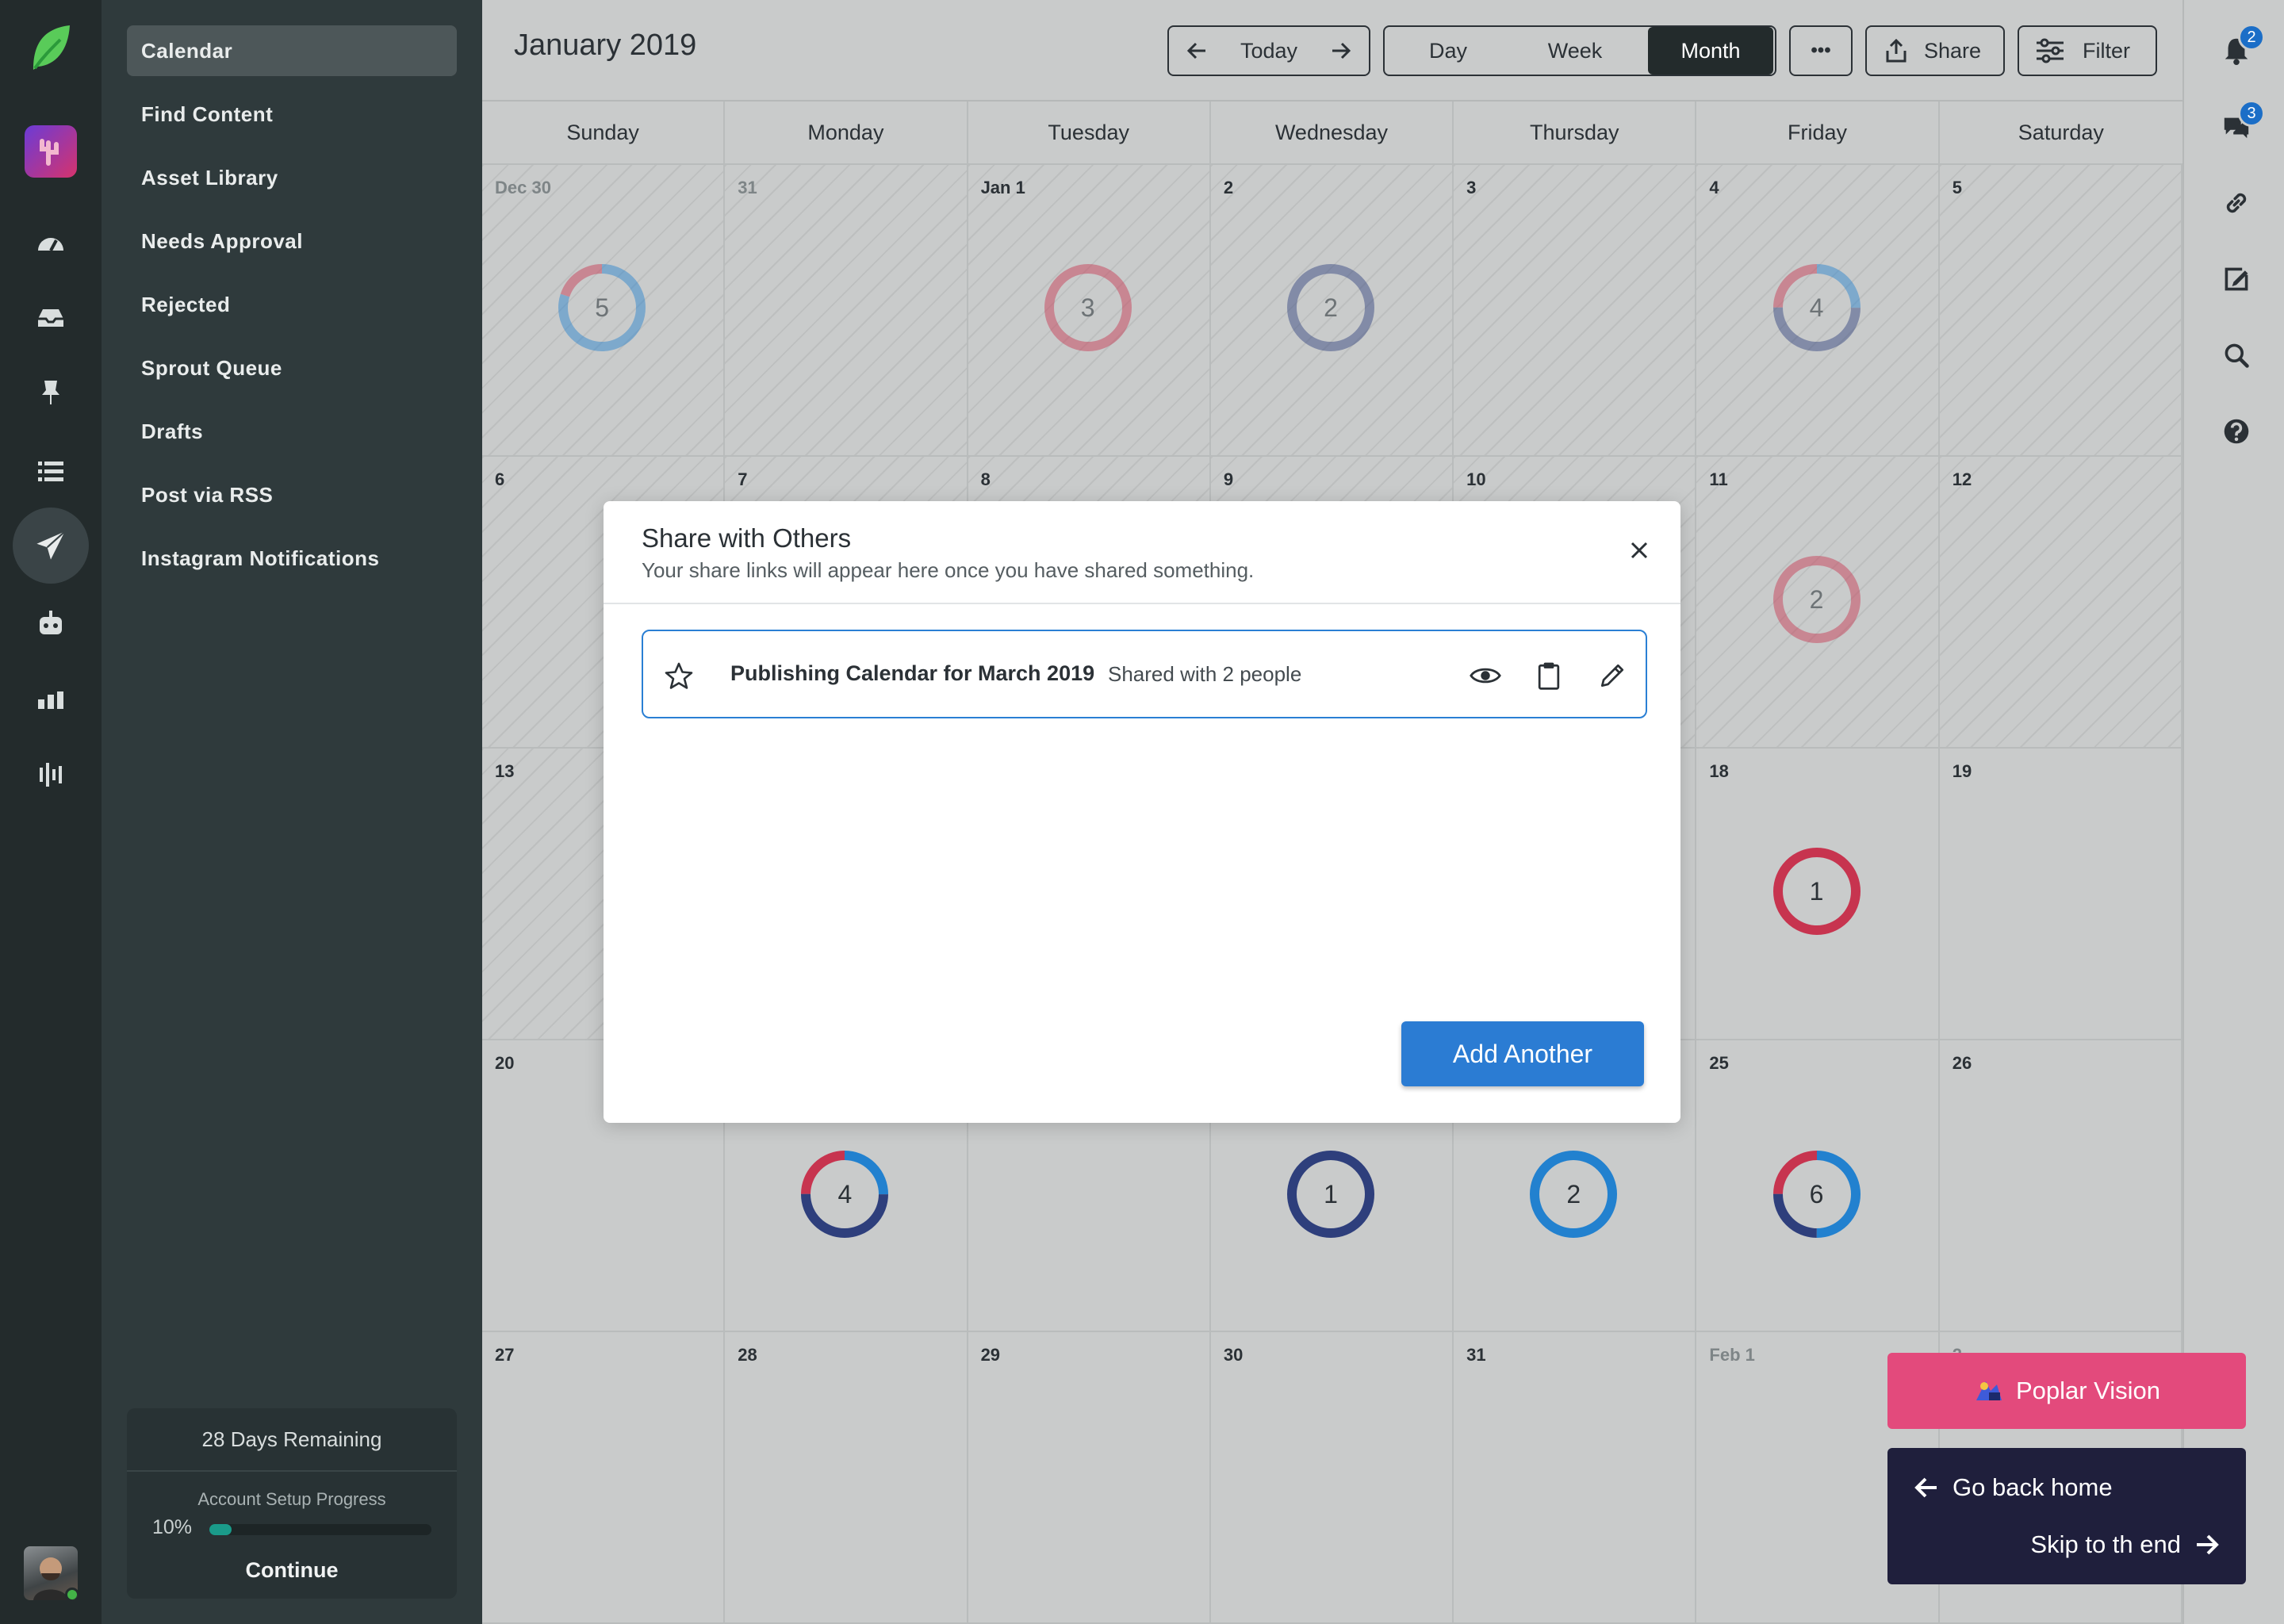 The height and width of the screenshot is (1624, 2284). Describe the element at coordinates (1817, 1194) in the screenshot. I see `post-count-donut: 6` at that location.